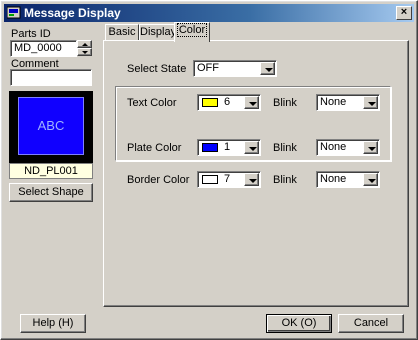  What do you see at coordinates (285, 148) in the screenshot?
I see `plate-blink-label: Blink` at bounding box center [285, 148].